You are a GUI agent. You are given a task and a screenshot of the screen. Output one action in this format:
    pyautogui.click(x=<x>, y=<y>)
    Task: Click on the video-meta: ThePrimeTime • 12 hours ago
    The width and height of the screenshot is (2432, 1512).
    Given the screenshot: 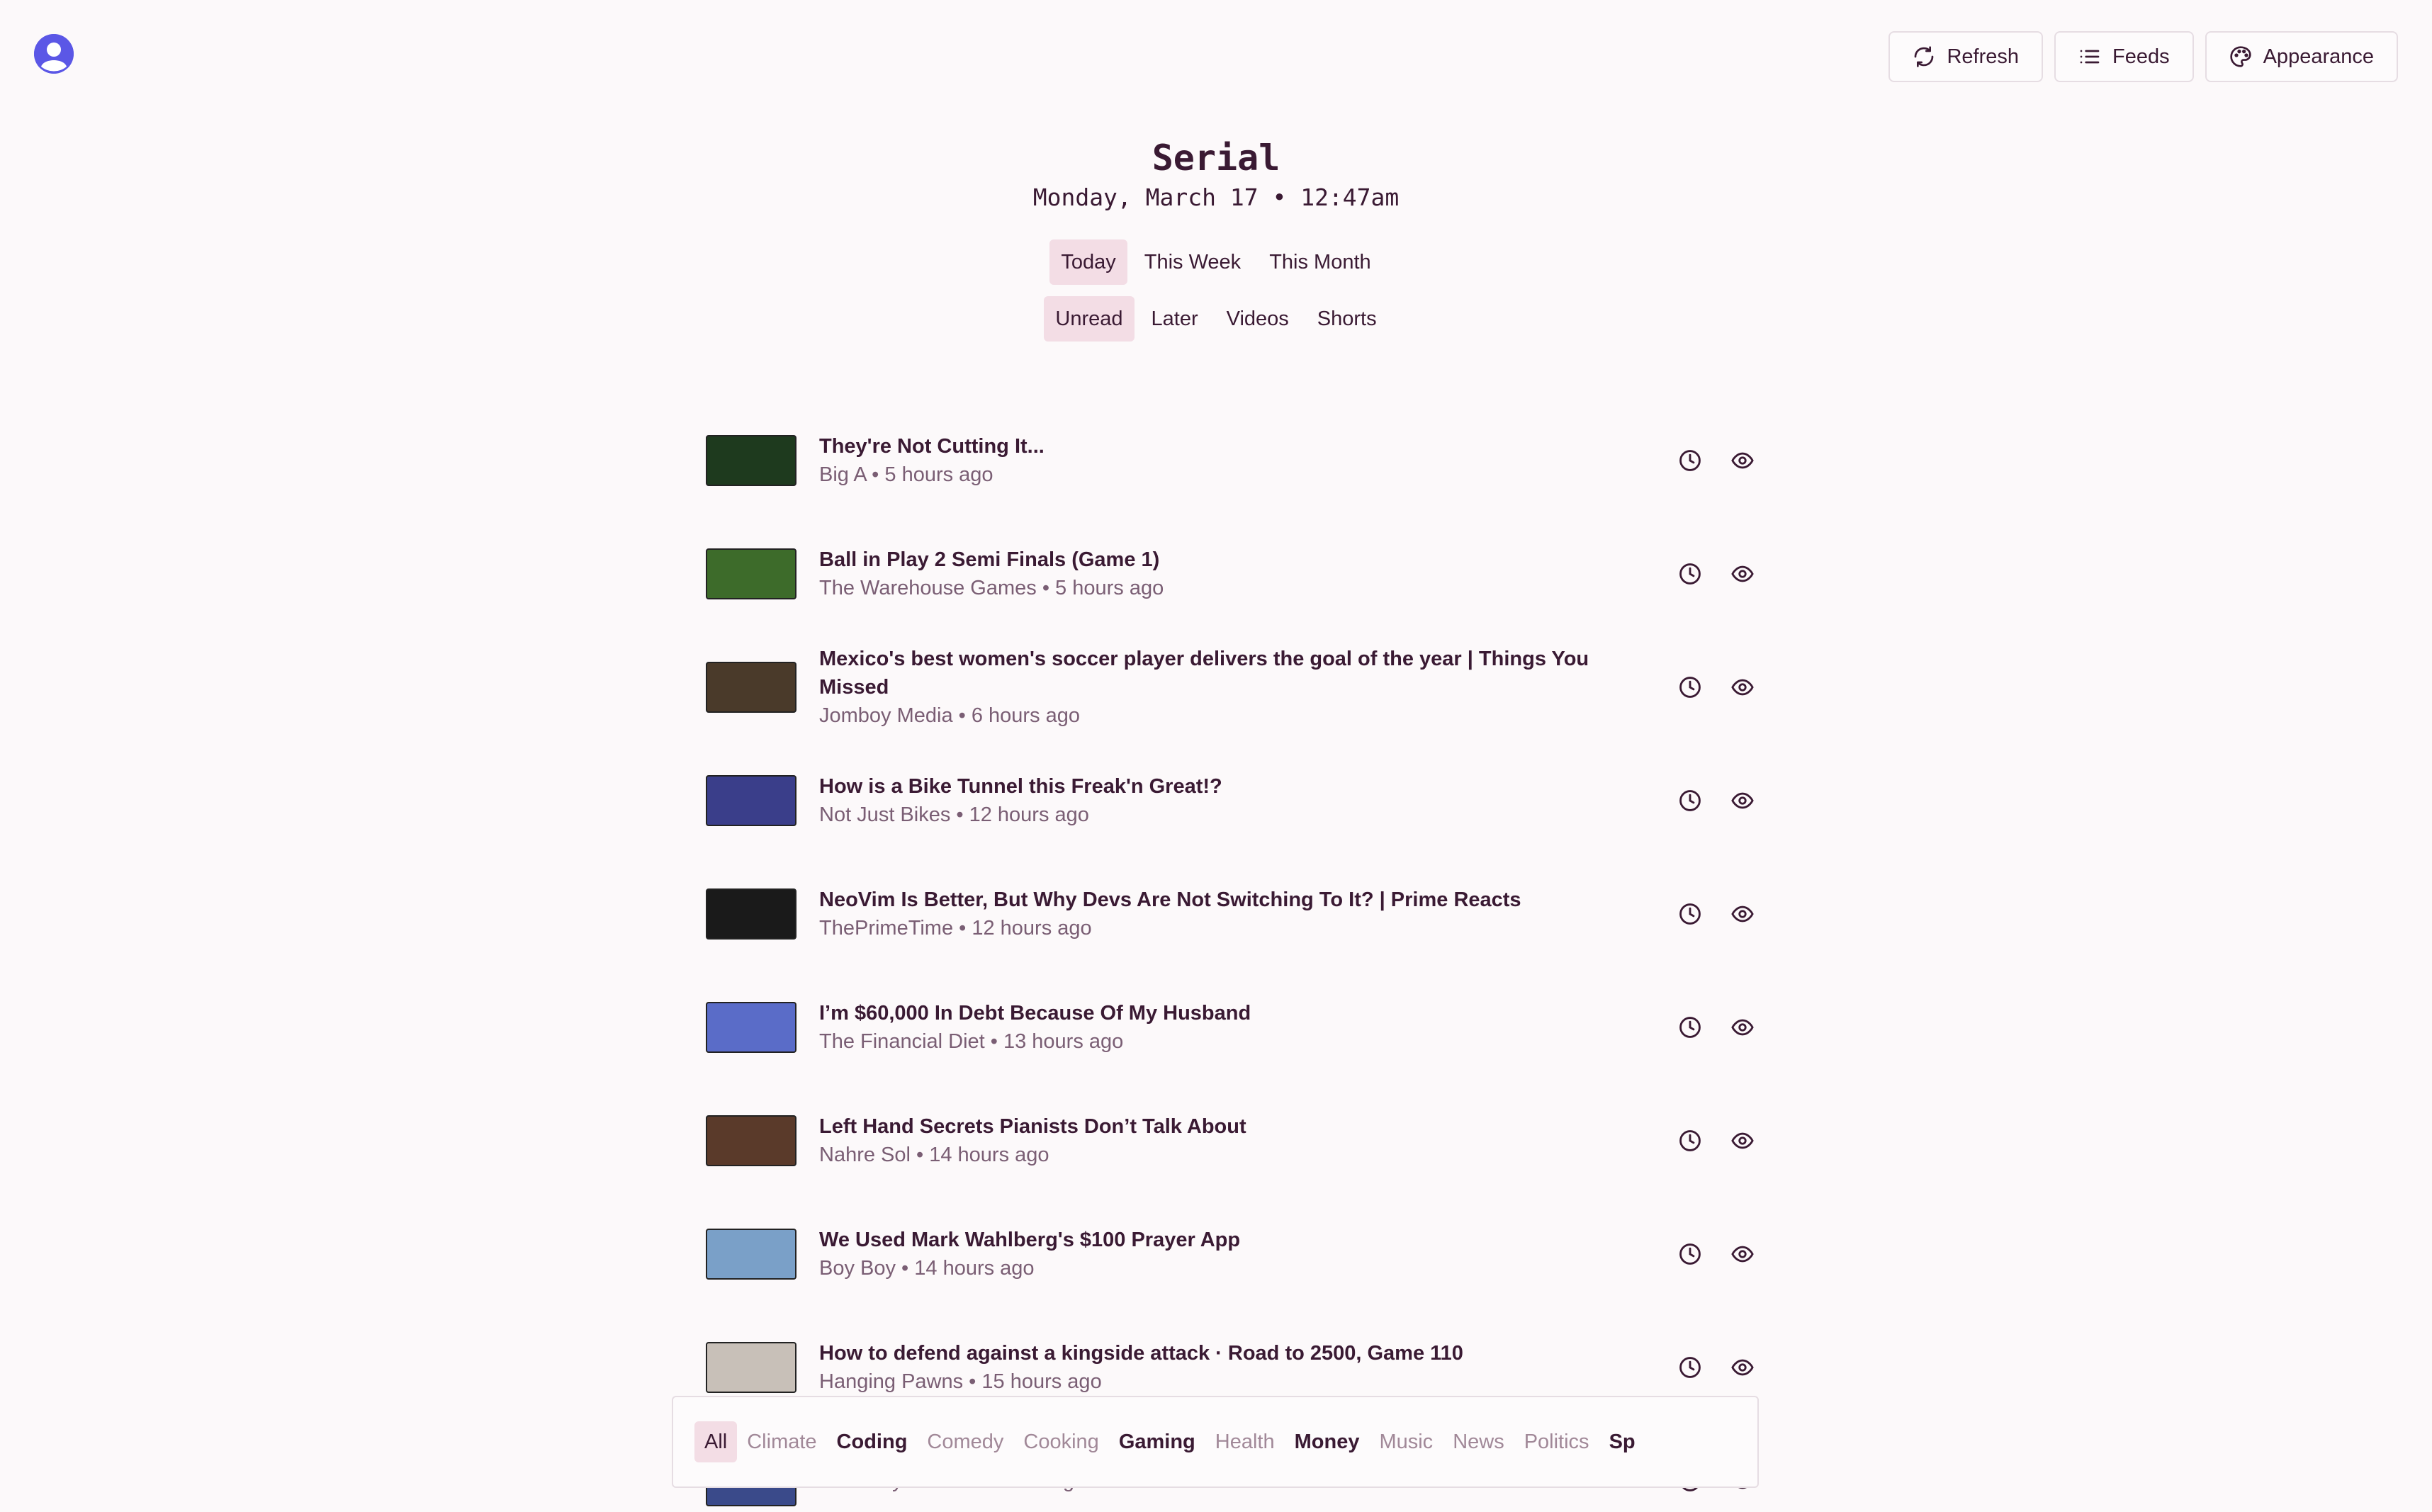 What is the action you would take?
    pyautogui.click(x=955, y=928)
    